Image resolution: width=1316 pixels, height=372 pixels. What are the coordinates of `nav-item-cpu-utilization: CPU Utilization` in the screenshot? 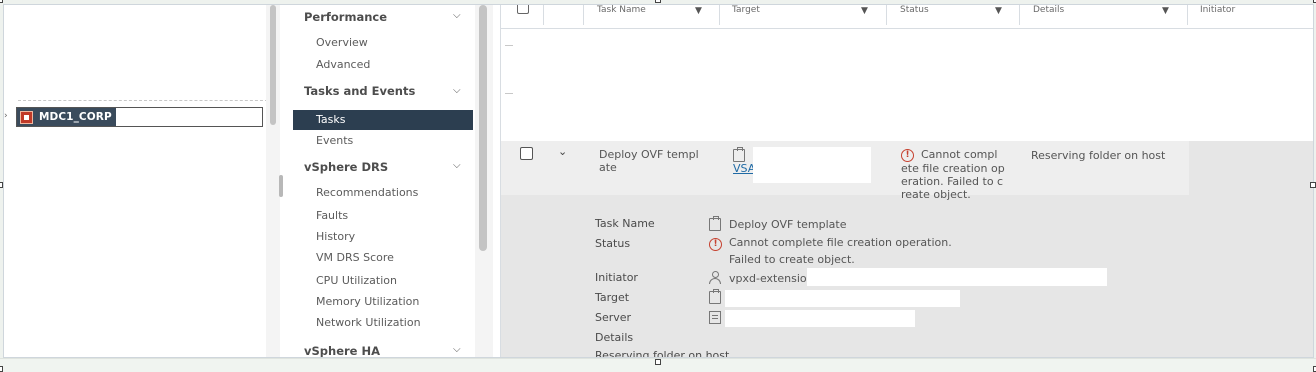 It's located at (356, 280).